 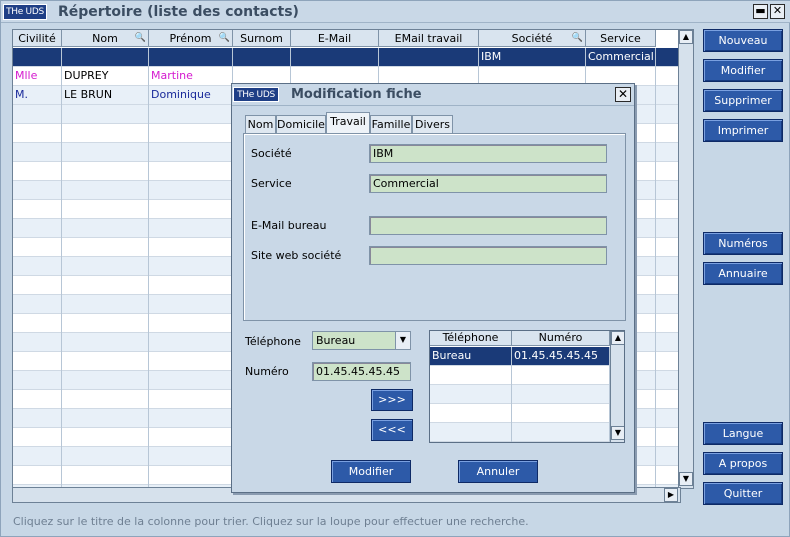 I want to click on imprimer-button: Imprimer, so click(x=743, y=130).